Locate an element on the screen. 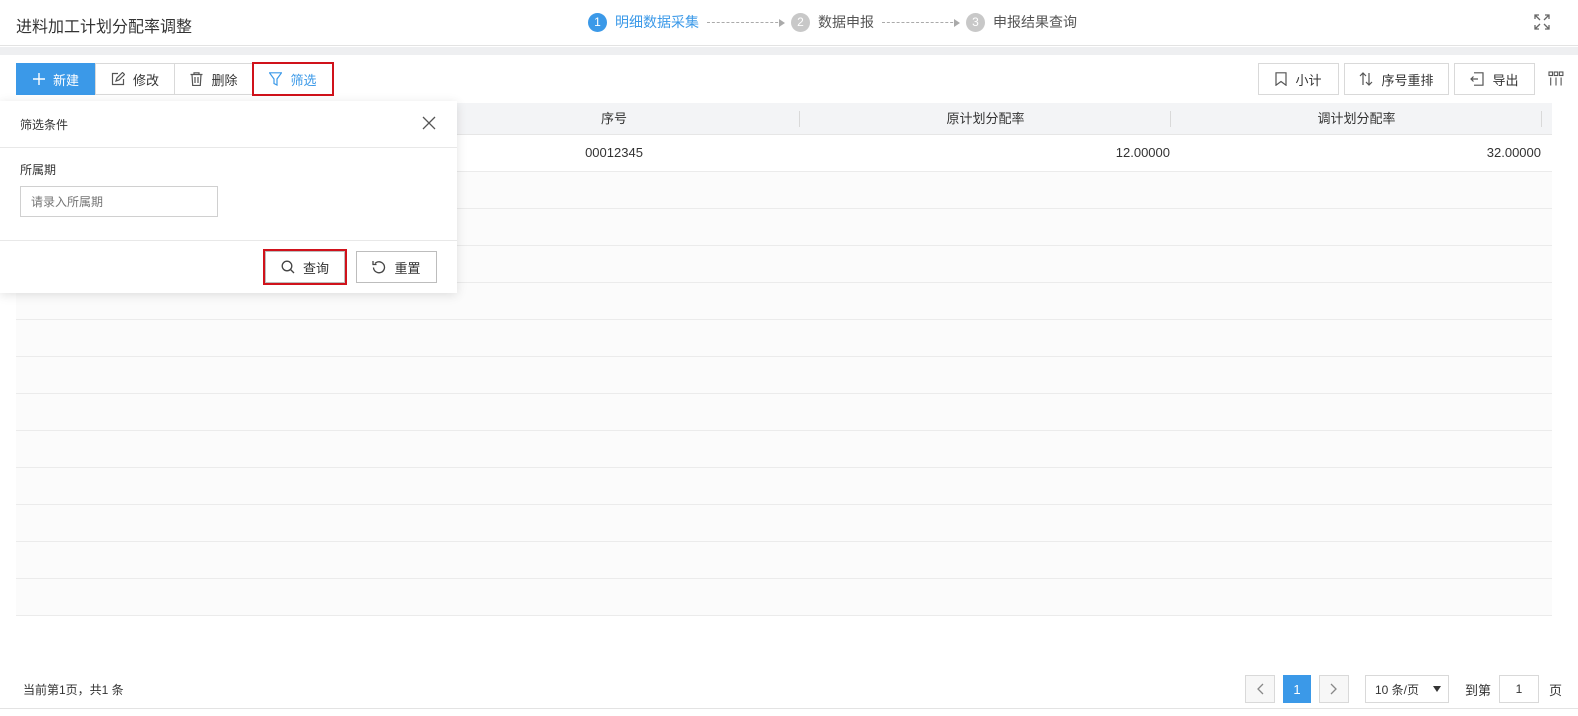 The width and height of the screenshot is (1578, 716). step-number: 2 is located at coordinates (800, 22).